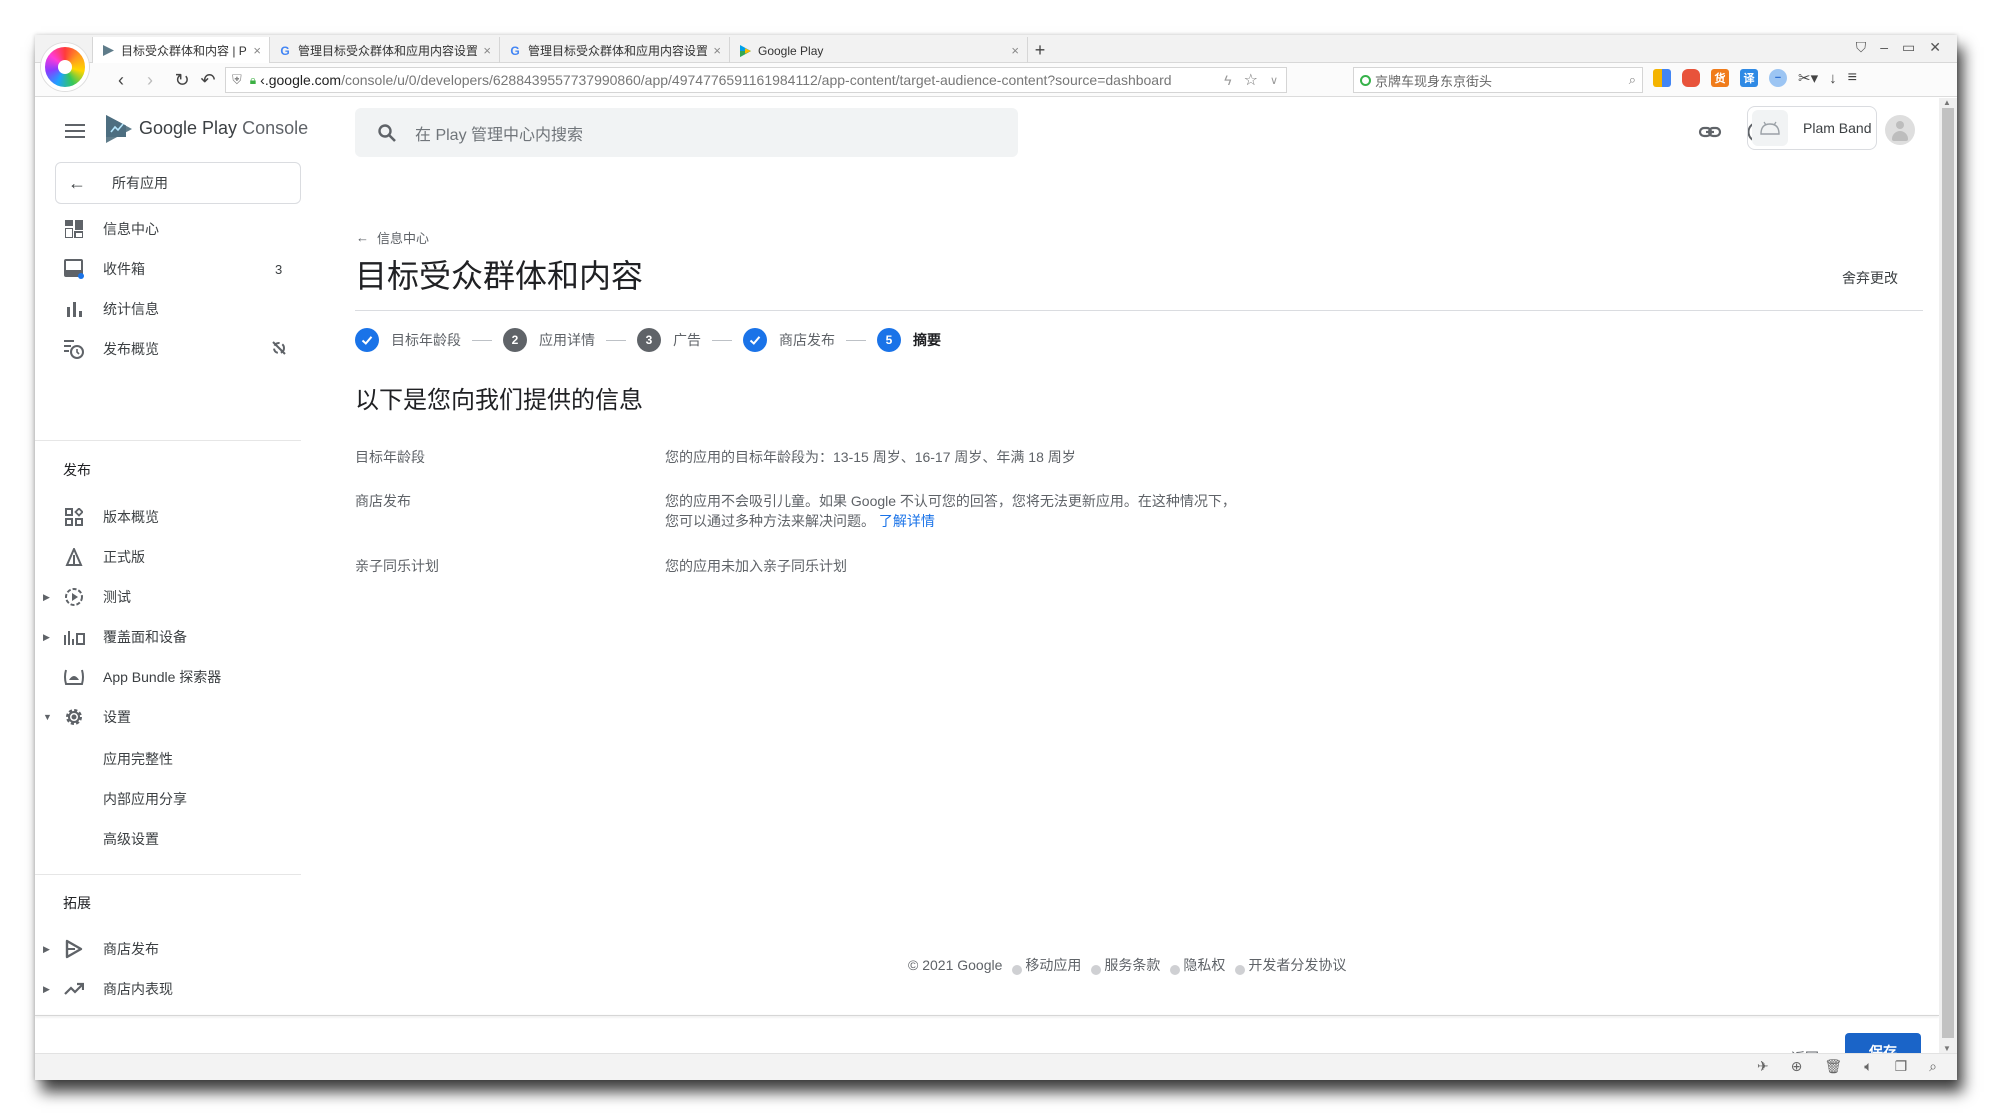 This screenshot has height=1118, width=1990. What do you see at coordinates (168, 229) in the screenshot?
I see `sidebar-item-dashboard: 信息中心` at bounding box center [168, 229].